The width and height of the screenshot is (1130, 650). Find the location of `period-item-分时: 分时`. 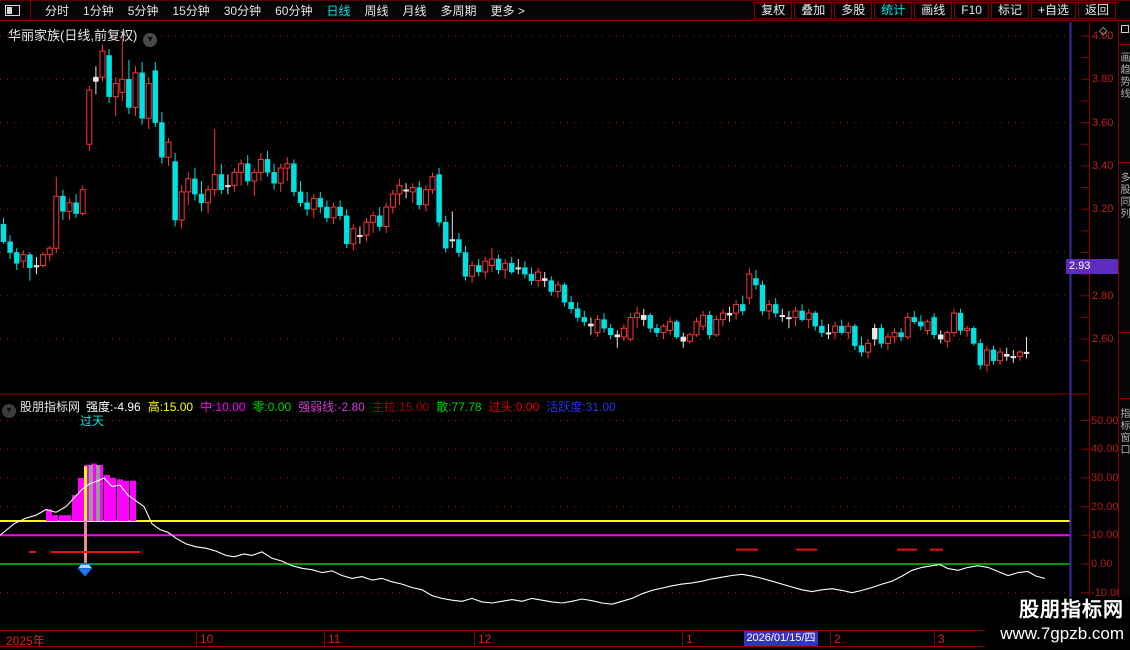

period-item-分时: 分时 is located at coordinates (57, 10).